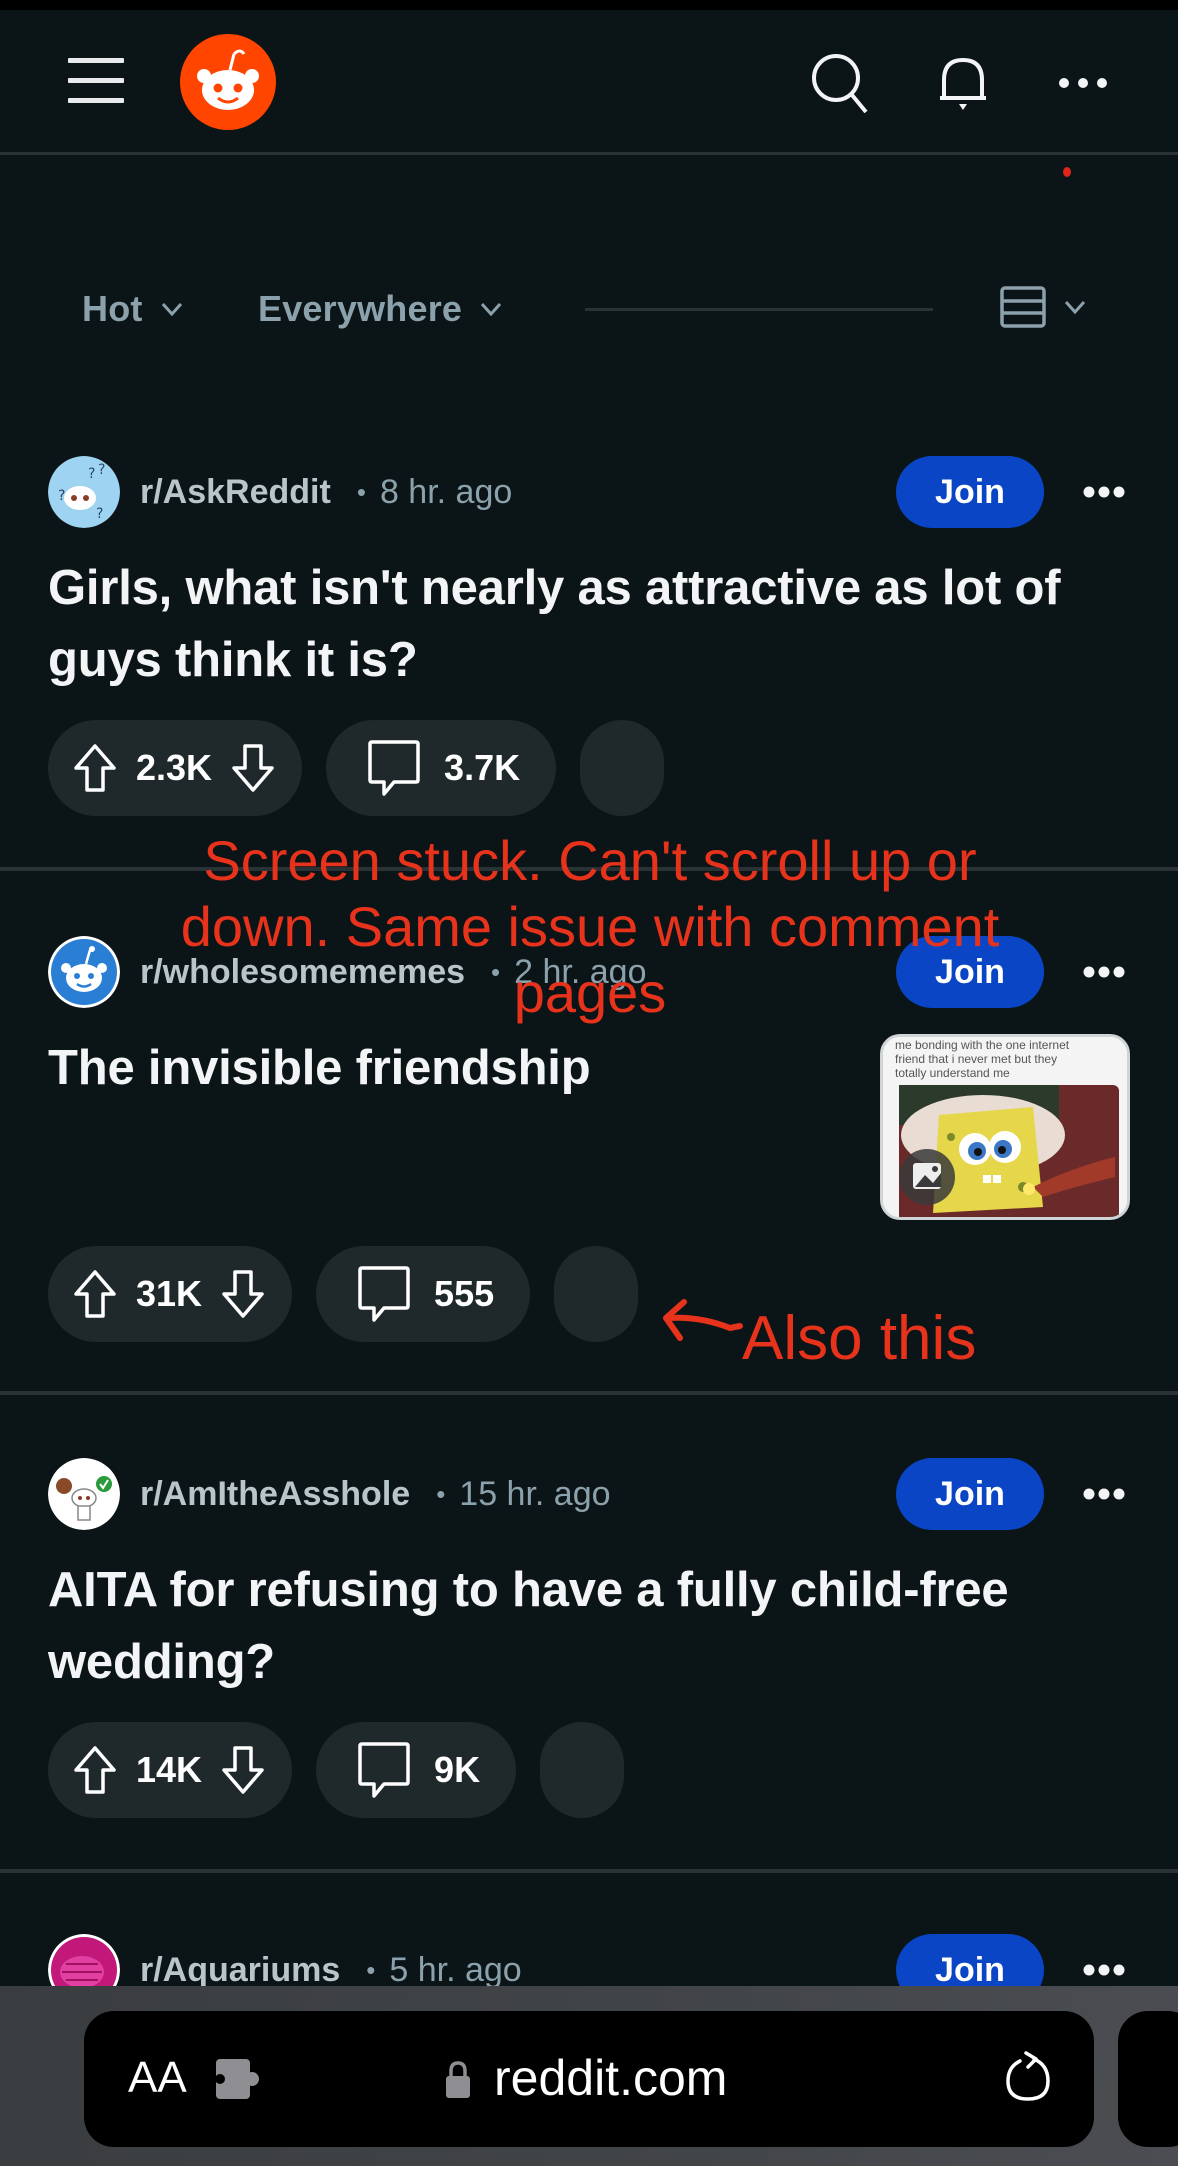 The height and width of the screenshot is (2166, 1178). I want to click on upvote-count: 2.3K, so click(174, 767).